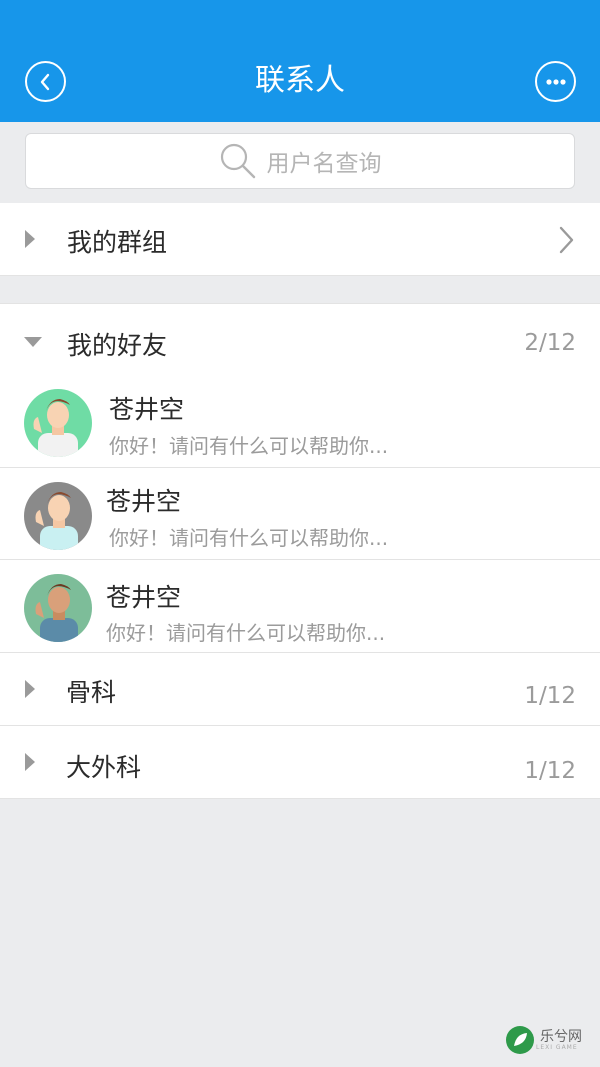 The image size is (600, 1067). What do you see at coordinates (300, 689) in the screenshot?
I see `group-row-orthopedics: 骨科 1/12` at bounding box center [300, 689].